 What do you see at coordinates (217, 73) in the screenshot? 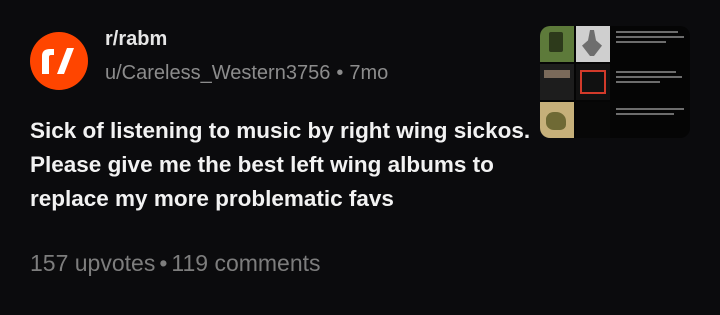
I see `author-name: u/Careless_Western3756` at bounding box center [217, 73].